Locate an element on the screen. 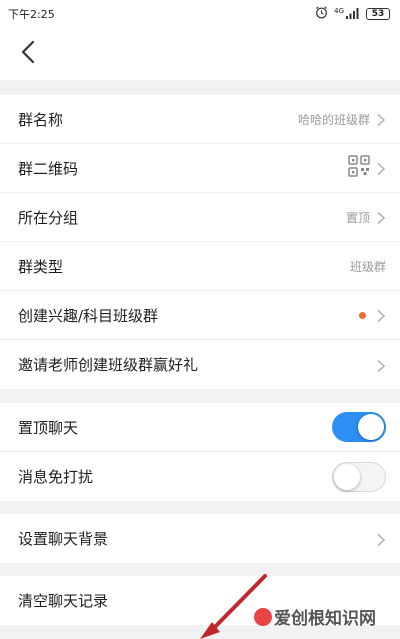 The width and height of the screenshot is (400, 639). battery-icon: 53 is located at coordinates (378, 14).